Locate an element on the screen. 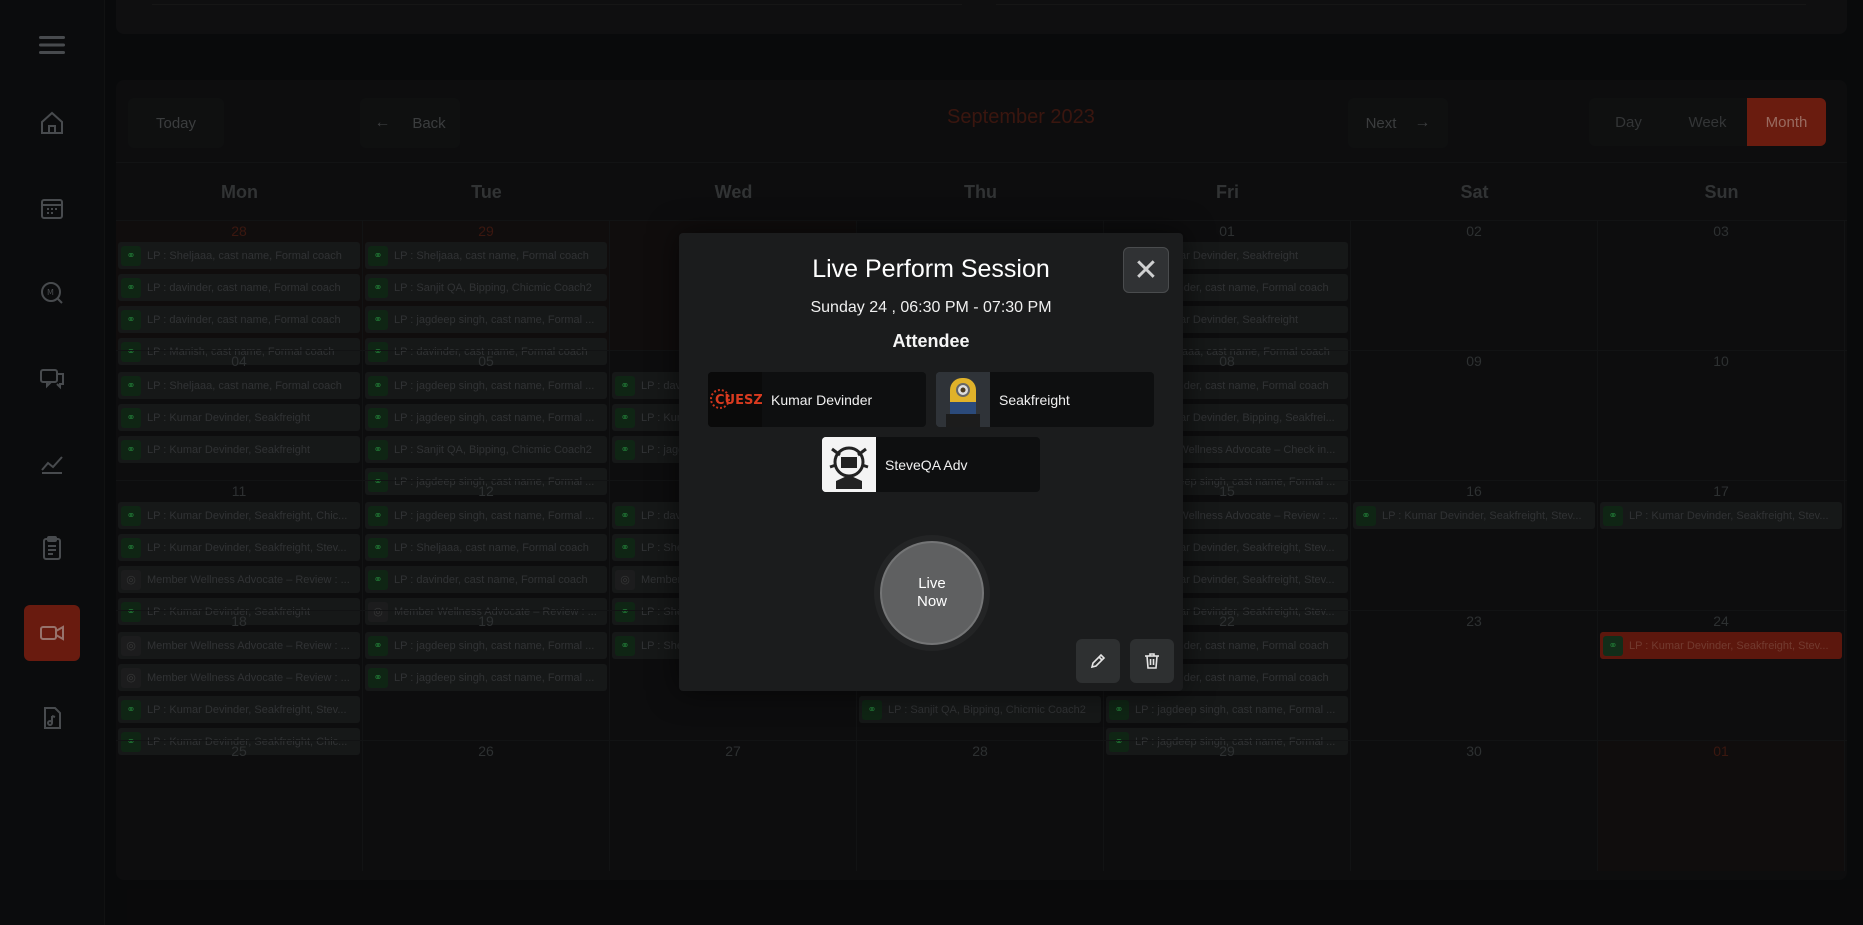  emblem-avatar is located at coordinates (849, 464).